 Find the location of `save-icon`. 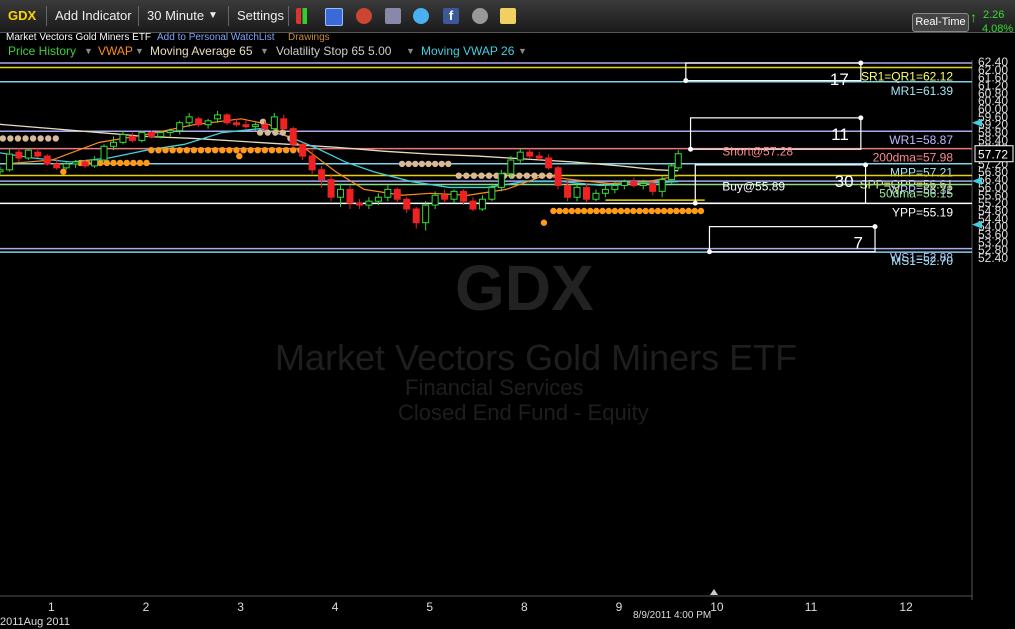

save-icon is located at coordinates (334, 17).